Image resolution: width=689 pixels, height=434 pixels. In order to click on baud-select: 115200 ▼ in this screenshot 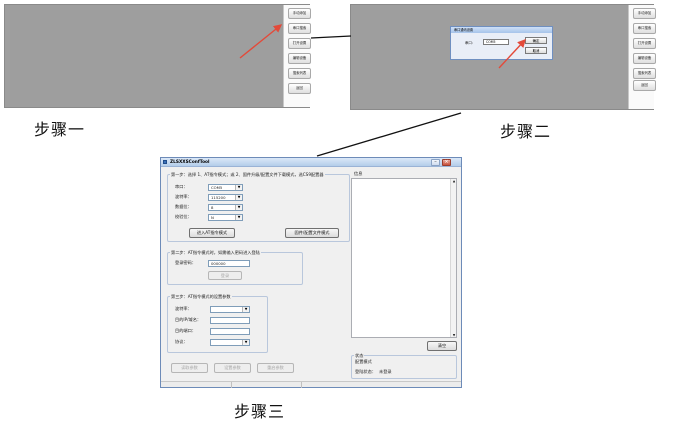, I will do `click(225, 197)`.